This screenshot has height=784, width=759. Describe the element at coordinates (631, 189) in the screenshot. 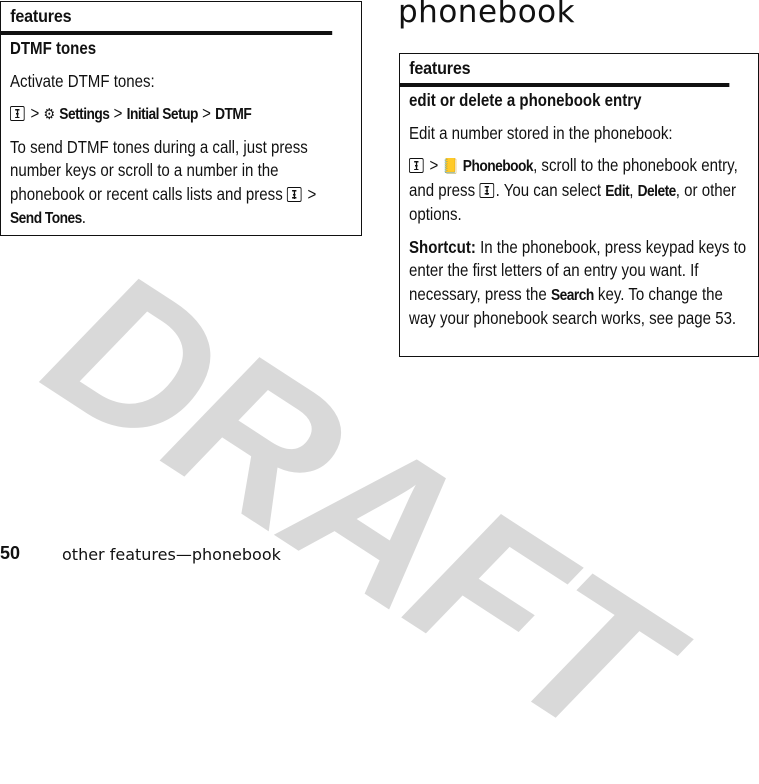

I see `comma: ,` at that location.